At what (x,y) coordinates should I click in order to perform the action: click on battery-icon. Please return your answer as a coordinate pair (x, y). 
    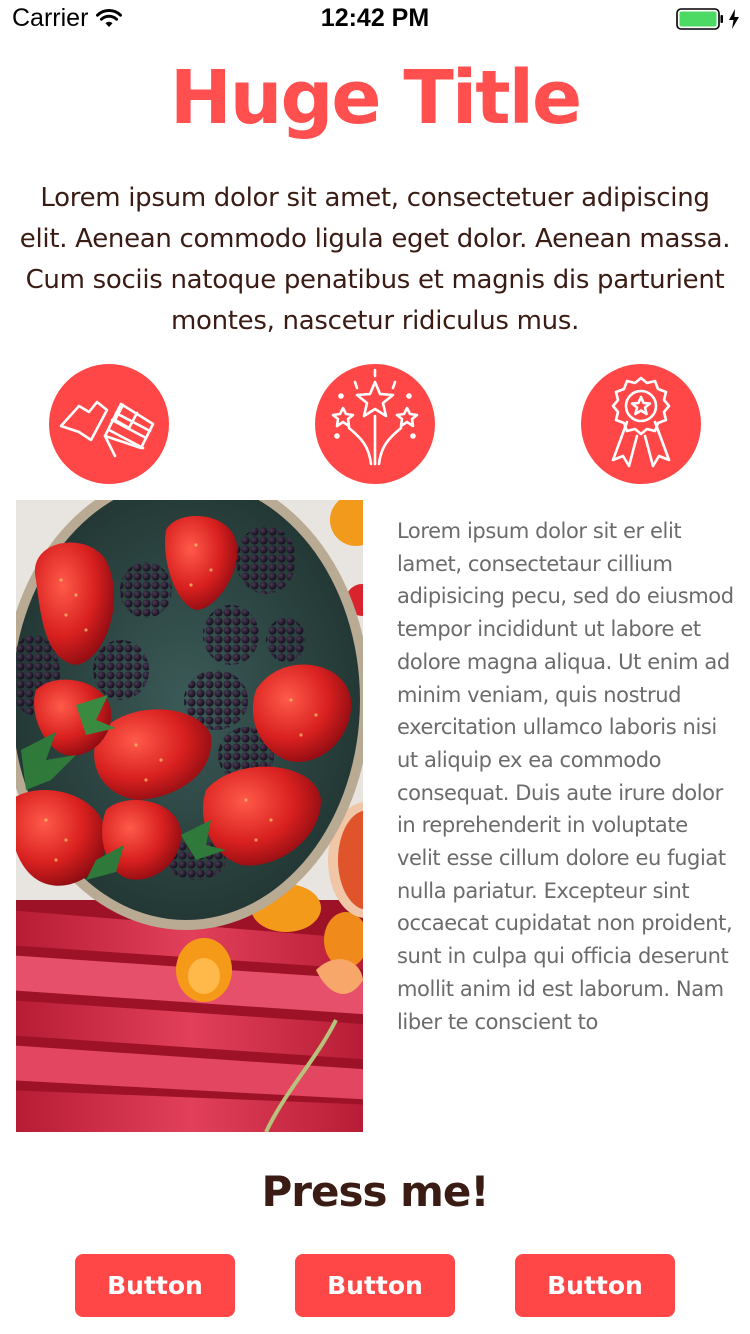
    Looking at the image, I should click on (700, 19).